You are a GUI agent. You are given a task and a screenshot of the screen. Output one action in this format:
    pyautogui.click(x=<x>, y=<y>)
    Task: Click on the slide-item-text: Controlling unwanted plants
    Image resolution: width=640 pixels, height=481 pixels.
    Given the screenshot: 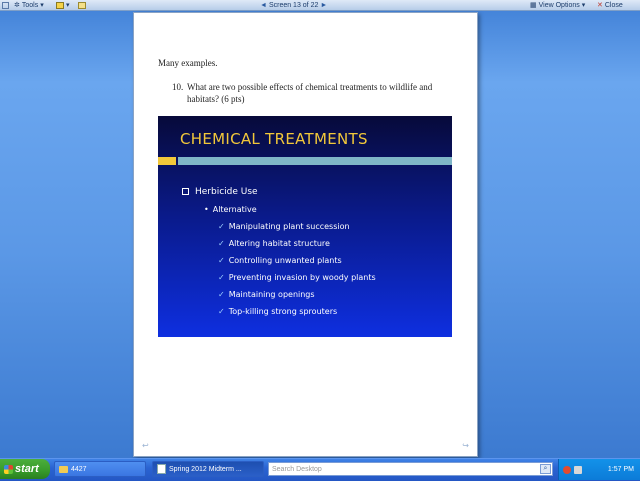 What is the action you would take?
    pyautogui.click(x=285, y=260)
    